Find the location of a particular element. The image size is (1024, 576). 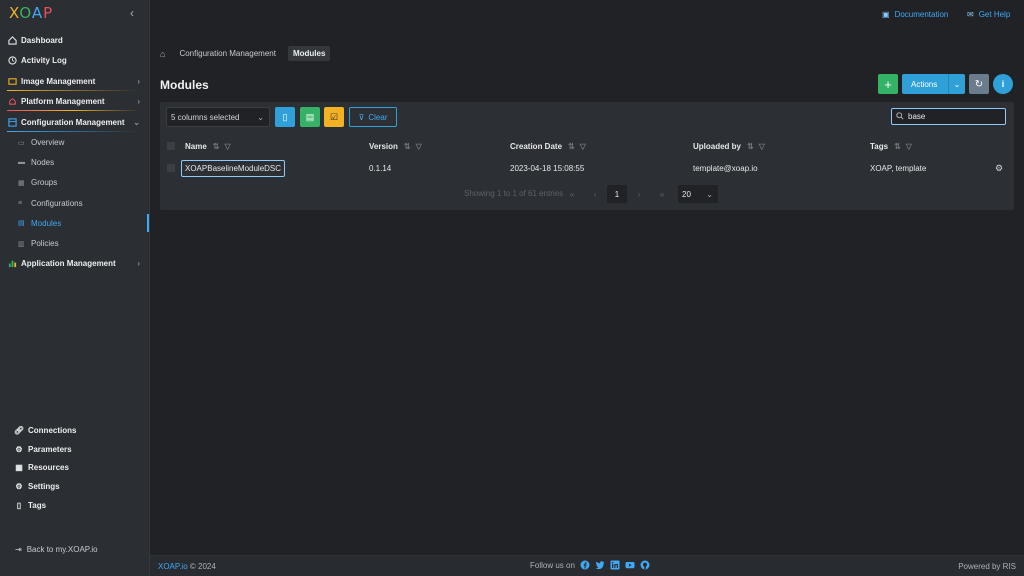

next-page-icon: › is located at coordinates (639, 194).